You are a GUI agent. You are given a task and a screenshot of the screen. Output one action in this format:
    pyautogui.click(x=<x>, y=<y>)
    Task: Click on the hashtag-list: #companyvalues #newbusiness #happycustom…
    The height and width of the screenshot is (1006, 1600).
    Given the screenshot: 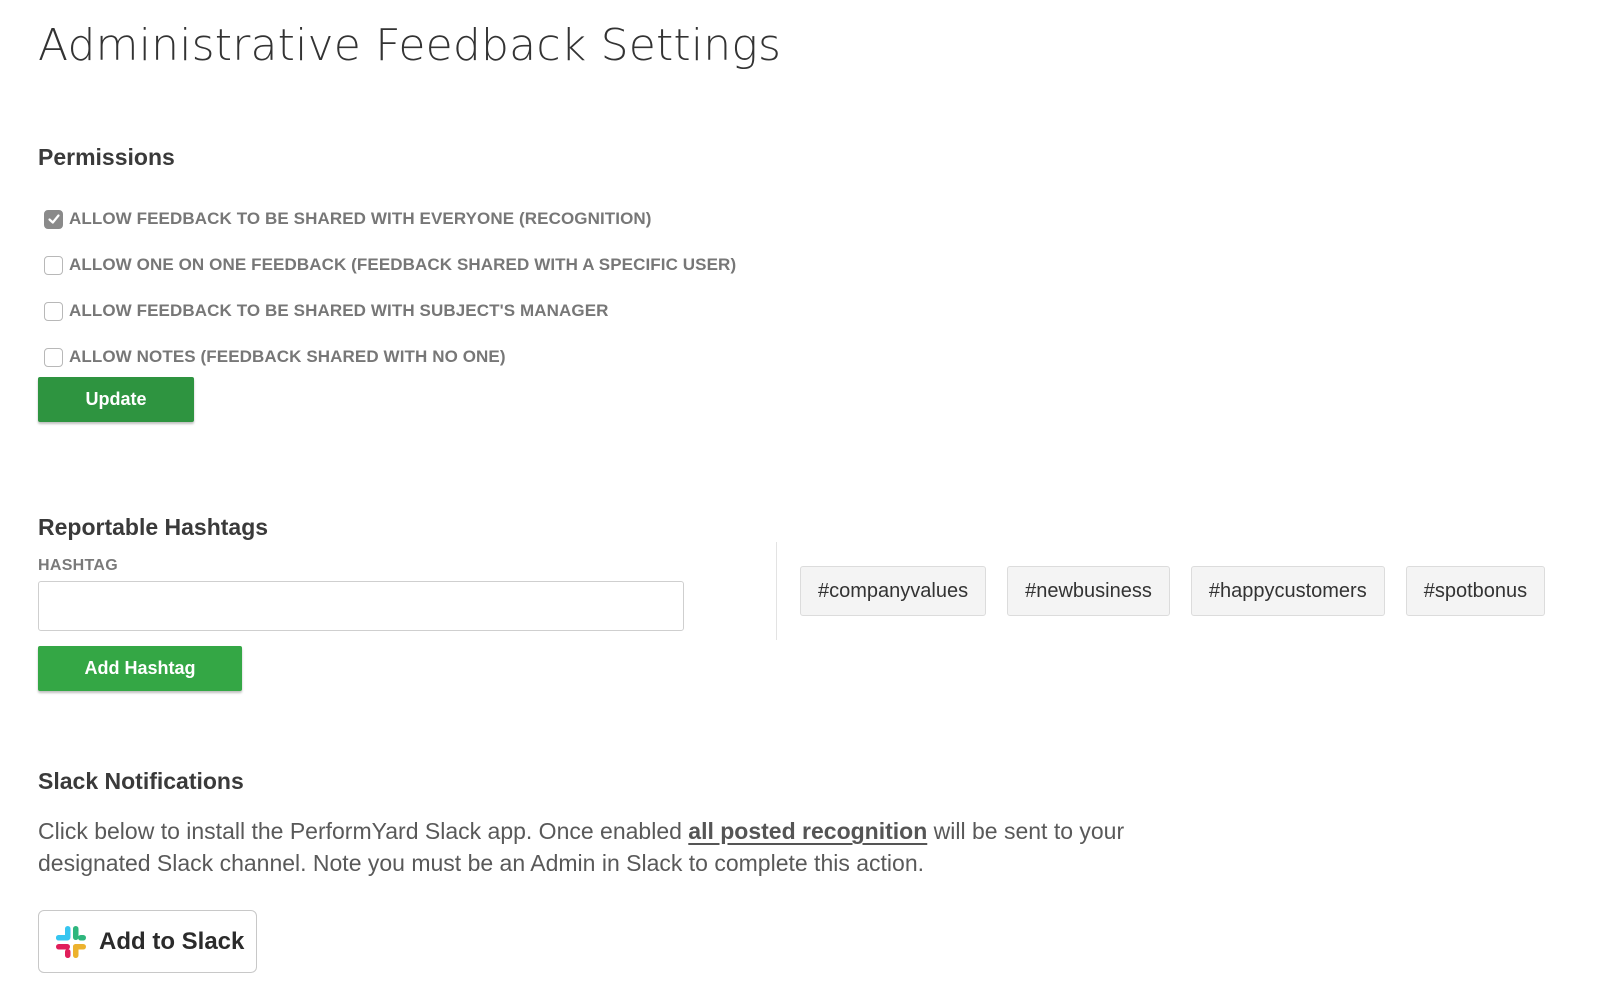 What is the action you would take?
    pyautogui.click(x=1183, y=591)
    